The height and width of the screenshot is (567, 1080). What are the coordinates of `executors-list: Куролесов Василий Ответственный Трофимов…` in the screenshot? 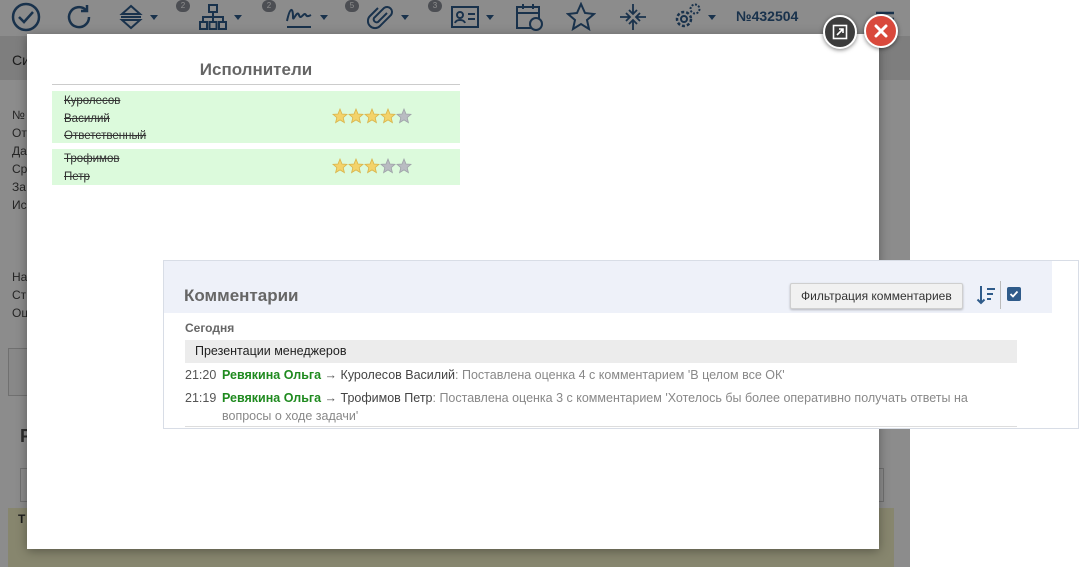 It's located at (256, 141).